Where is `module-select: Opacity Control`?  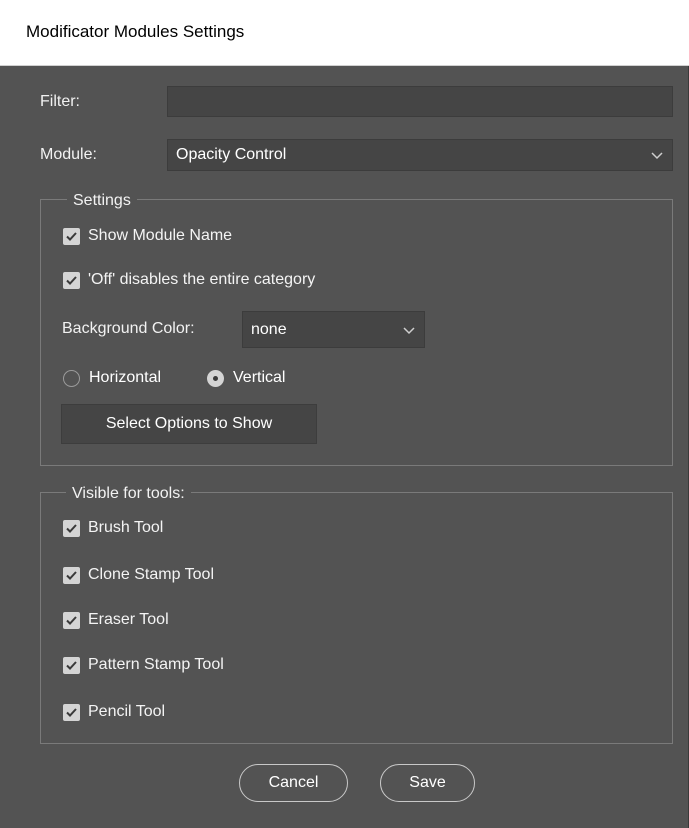 module-select: Opacity Control is located at coordinates (420, 155).